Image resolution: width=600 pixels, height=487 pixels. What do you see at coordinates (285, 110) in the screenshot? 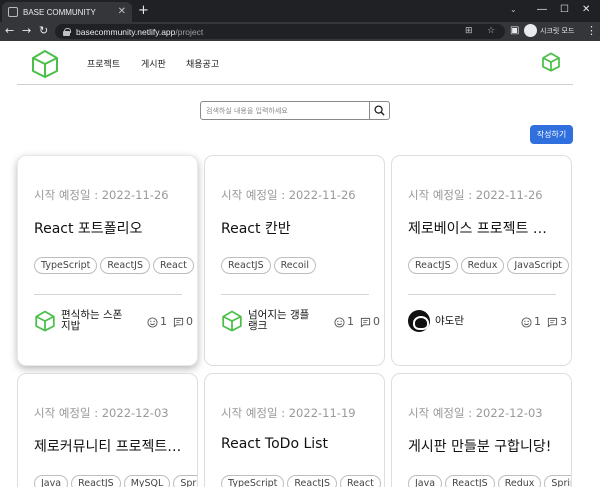
I see `search-input` at bounding box center [285, 110].